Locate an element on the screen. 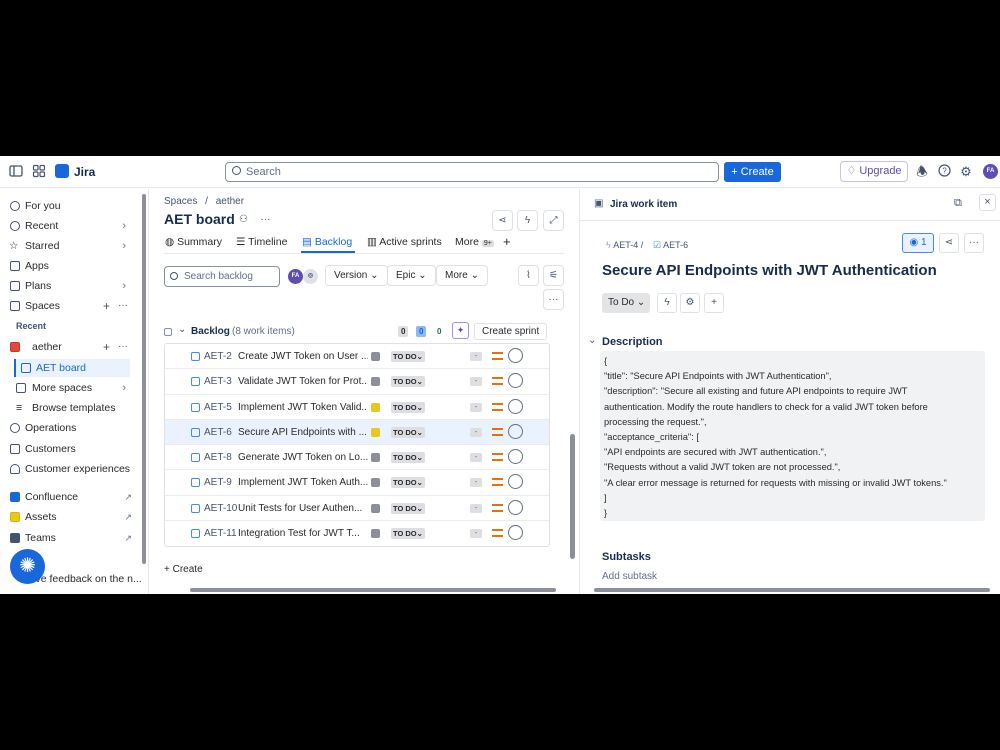 The image size is (1000, 750). table-row: AET-9 Implement JWT Token Auth... TO DO⌄ - is located at coordinates (357, 483).